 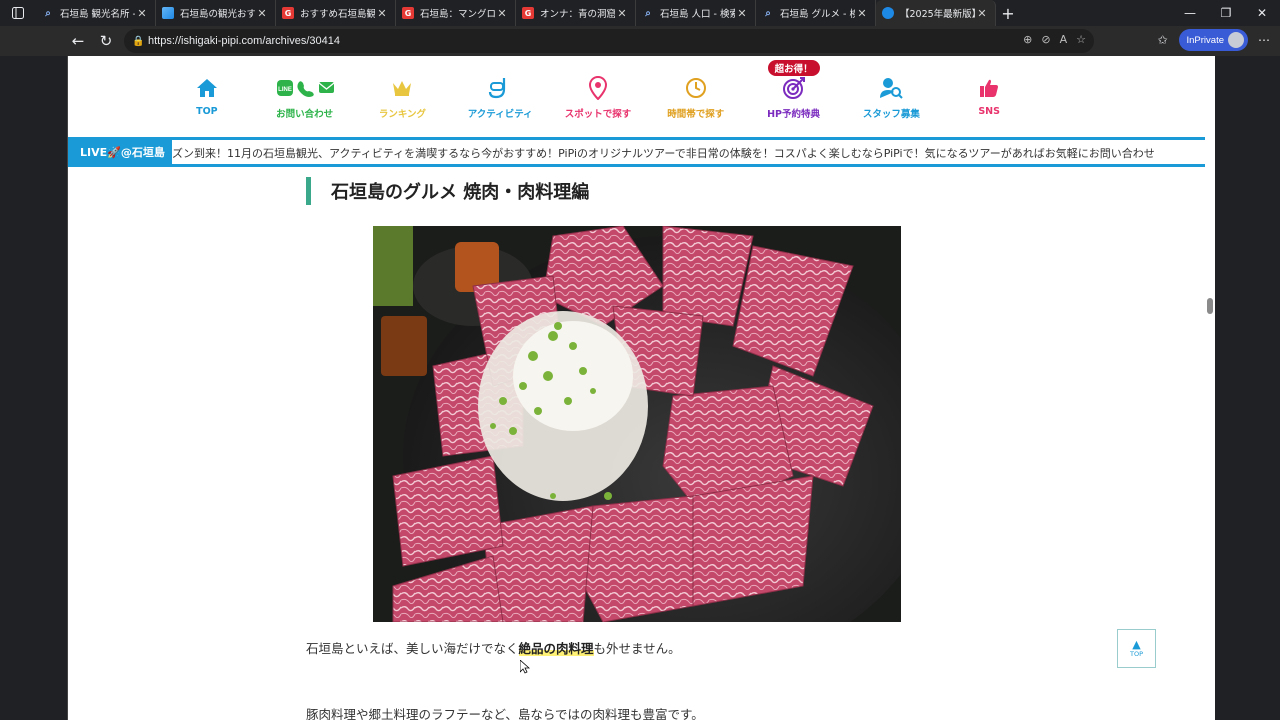 I want to click on tab-actions-button, so click(x=18, y=13).